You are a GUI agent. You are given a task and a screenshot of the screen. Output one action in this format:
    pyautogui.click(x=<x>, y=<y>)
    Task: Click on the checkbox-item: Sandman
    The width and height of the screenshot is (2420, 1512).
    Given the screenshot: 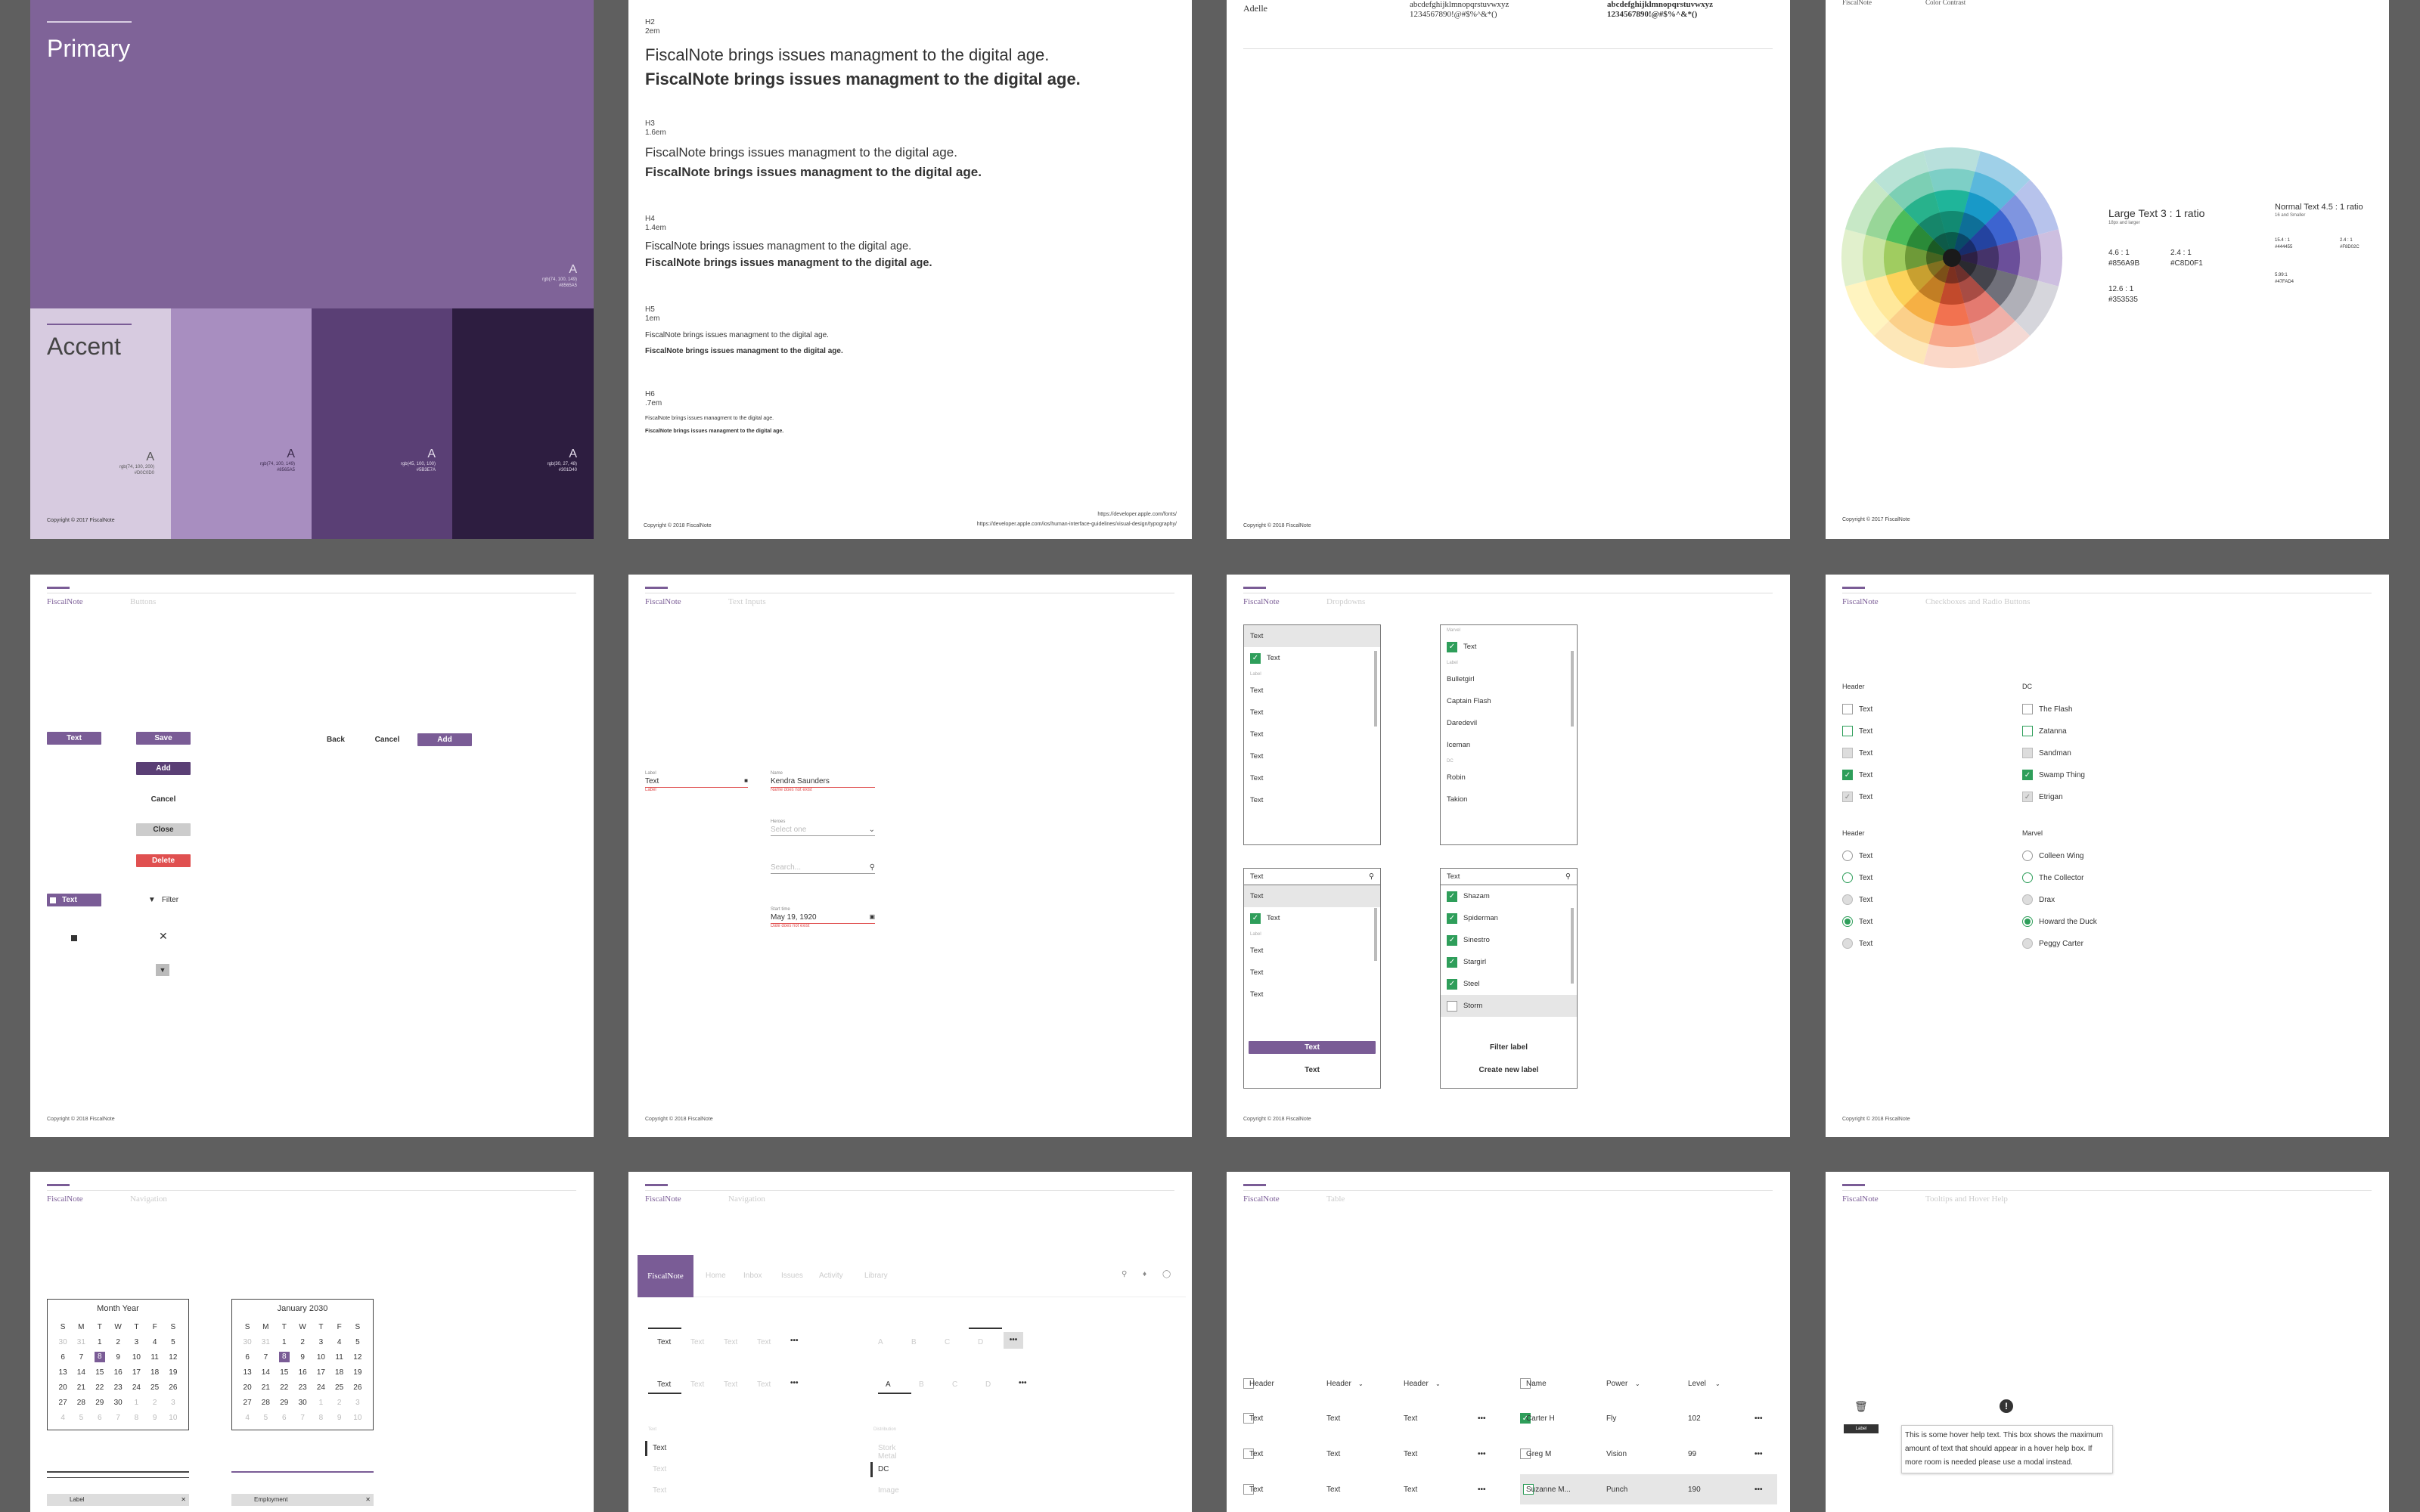 What is the action you would take?
    pyautogui.click(x=2046, y=753)
    